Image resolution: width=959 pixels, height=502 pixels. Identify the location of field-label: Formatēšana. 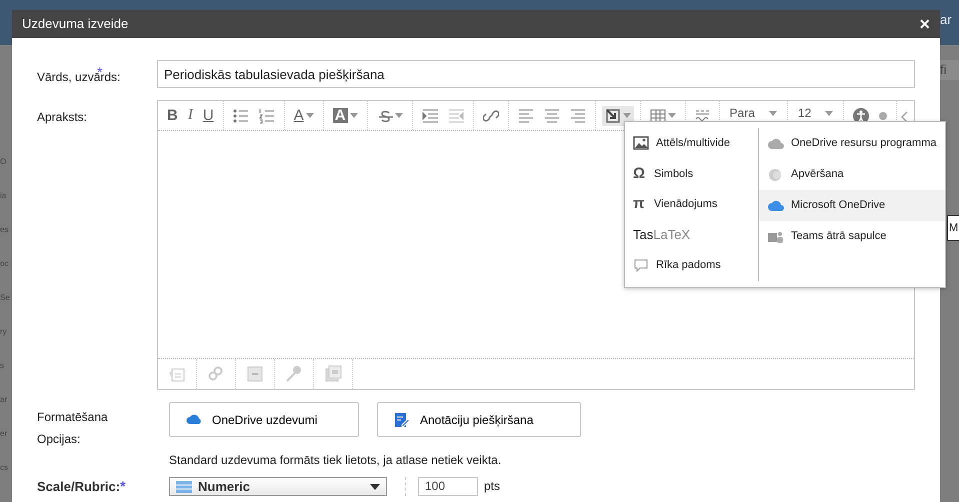
(73, 417).